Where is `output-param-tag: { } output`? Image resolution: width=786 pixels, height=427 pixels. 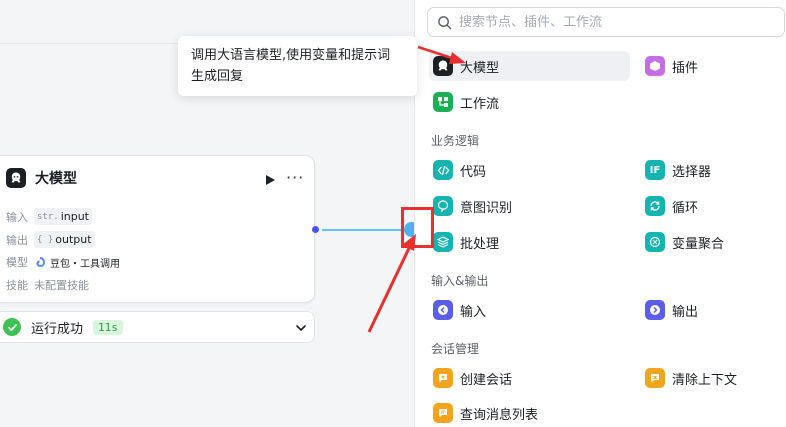 output-param-tag: { } output is located at coordinates (64, 239).